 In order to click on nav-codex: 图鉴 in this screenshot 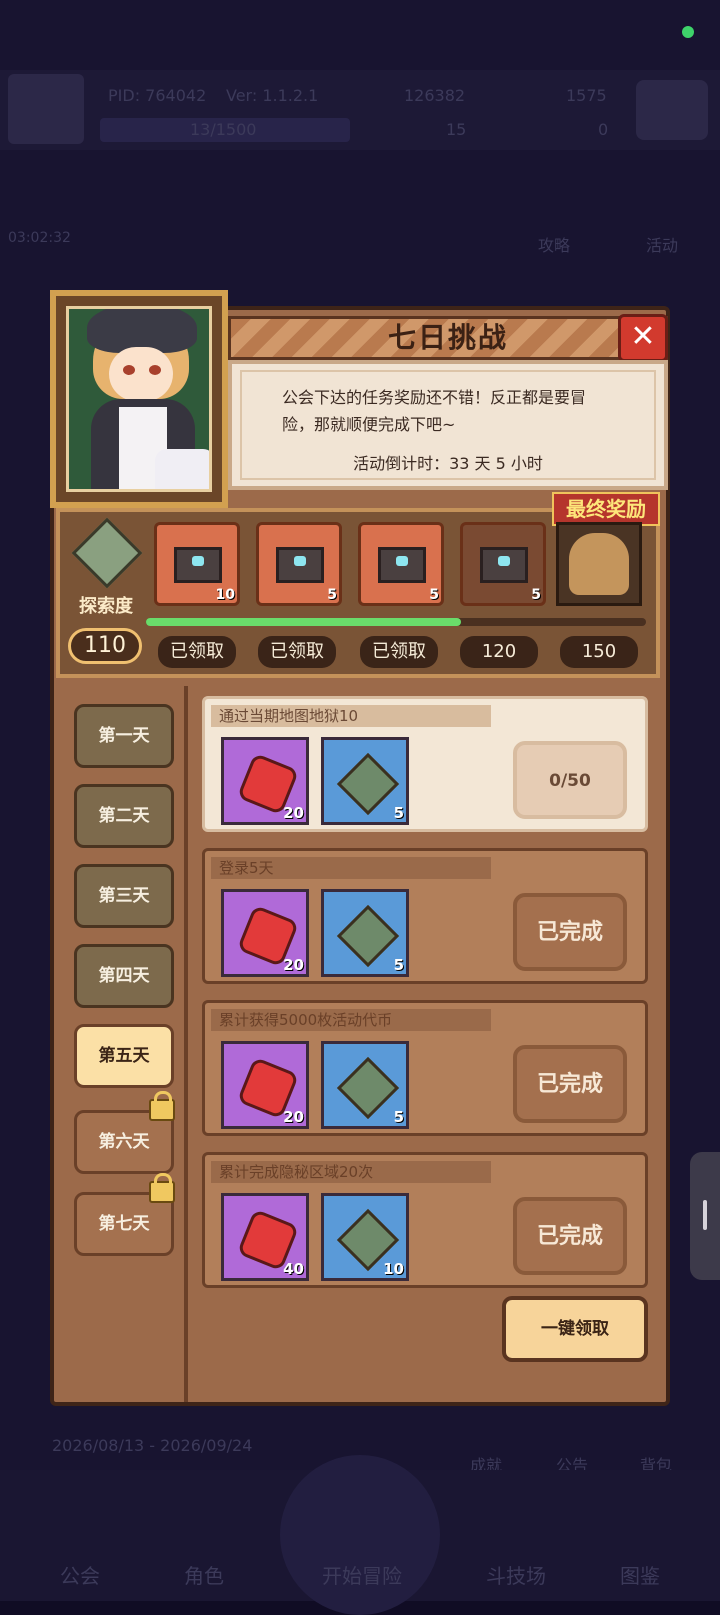, I will do `click(640, 1574)`.